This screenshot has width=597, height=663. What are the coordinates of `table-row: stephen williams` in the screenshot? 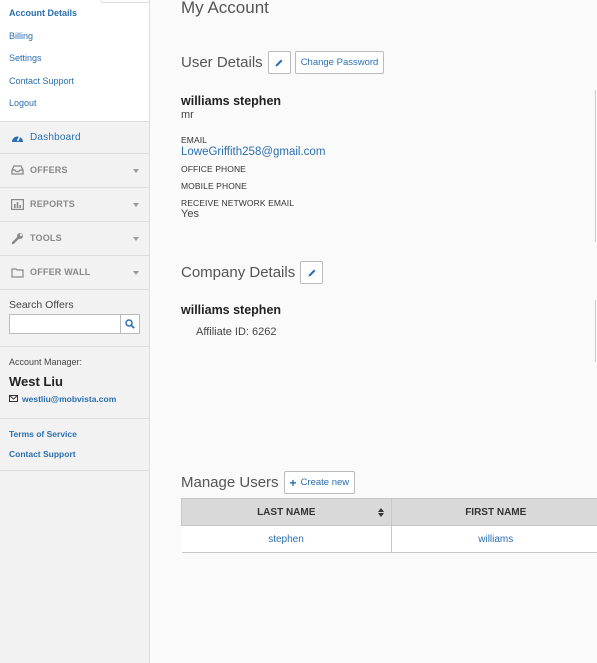 It's located at (389, 539).